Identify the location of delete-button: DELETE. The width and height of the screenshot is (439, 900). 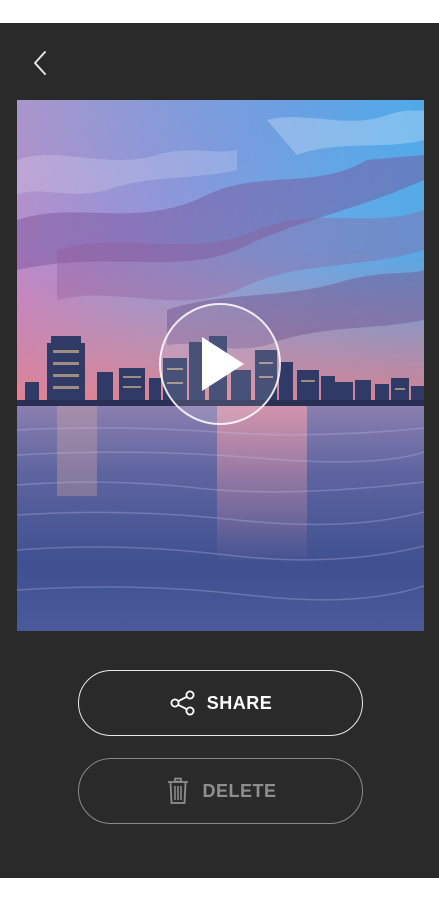
(220, 791).